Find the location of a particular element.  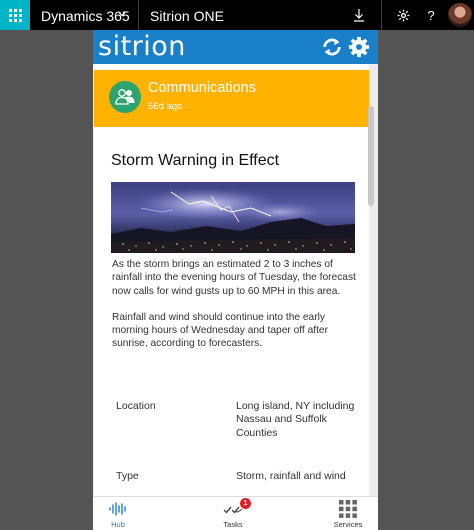

grid-icon is located at coordinates (348, 509).